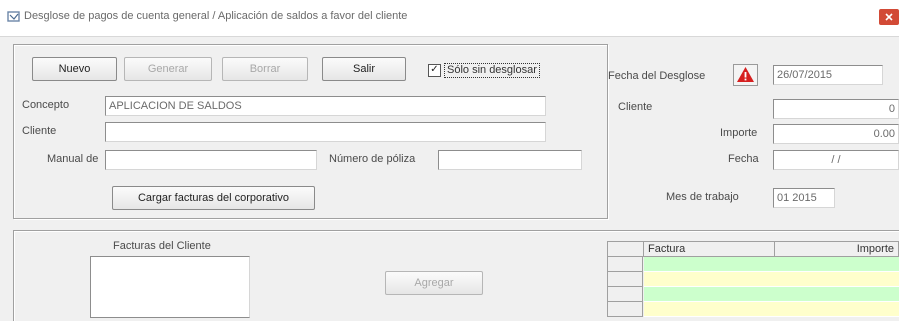 Image resolution: width=899 pixels, height=321 pixels. I want to click on fecha-input: / /, so click(836, 160).